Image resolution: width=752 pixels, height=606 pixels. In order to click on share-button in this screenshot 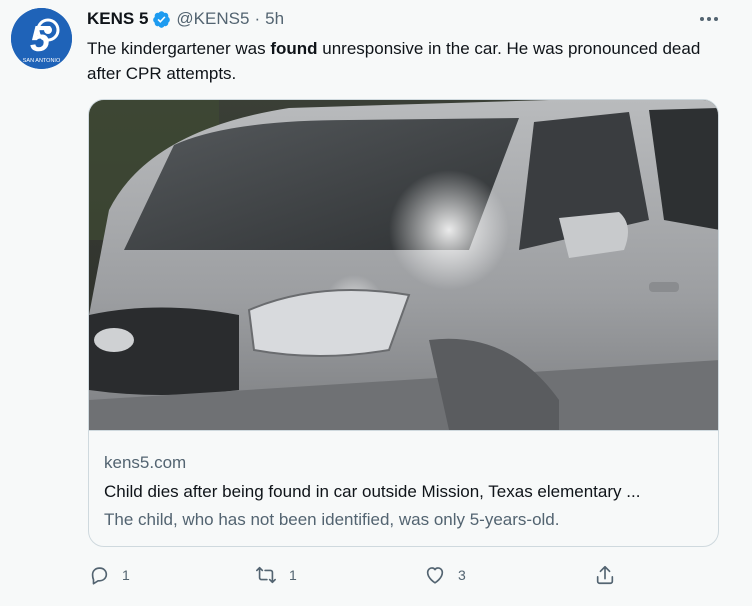, I will do `click(605, 575)`.